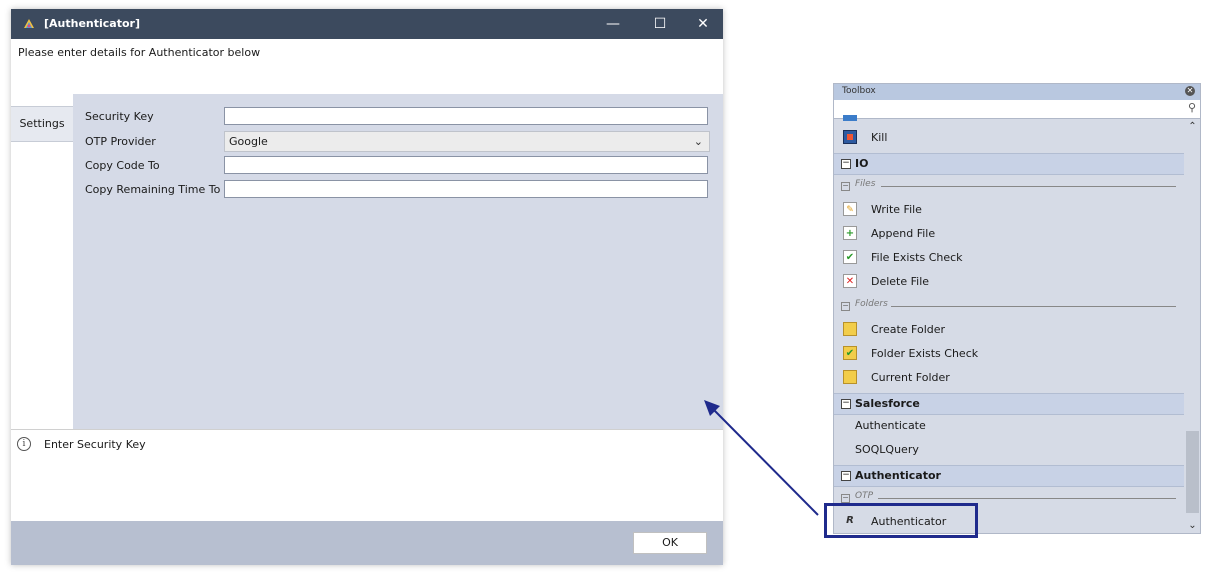  Describe the element at coordinates (120, 141) in the screenshot. I see `otp-provider-label: OTP Provider` at that location.